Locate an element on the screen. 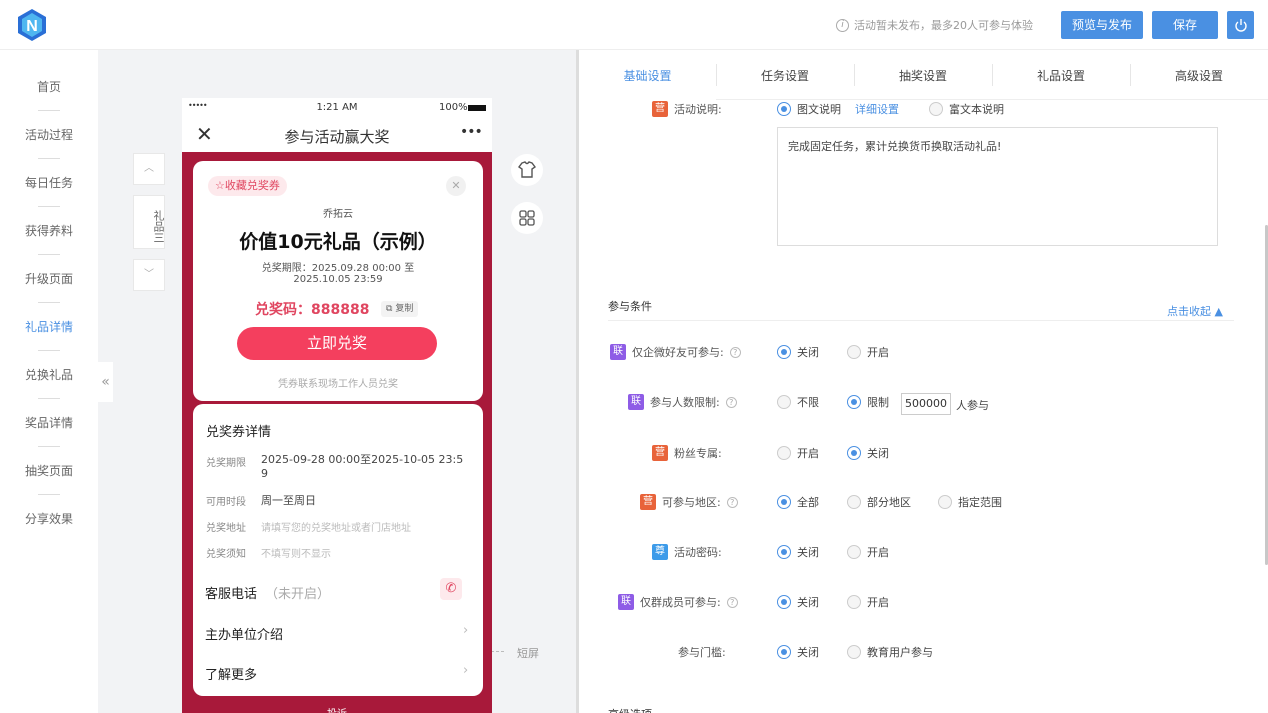  participant-limit-input: 500000 is located at coordinates (926, 404).